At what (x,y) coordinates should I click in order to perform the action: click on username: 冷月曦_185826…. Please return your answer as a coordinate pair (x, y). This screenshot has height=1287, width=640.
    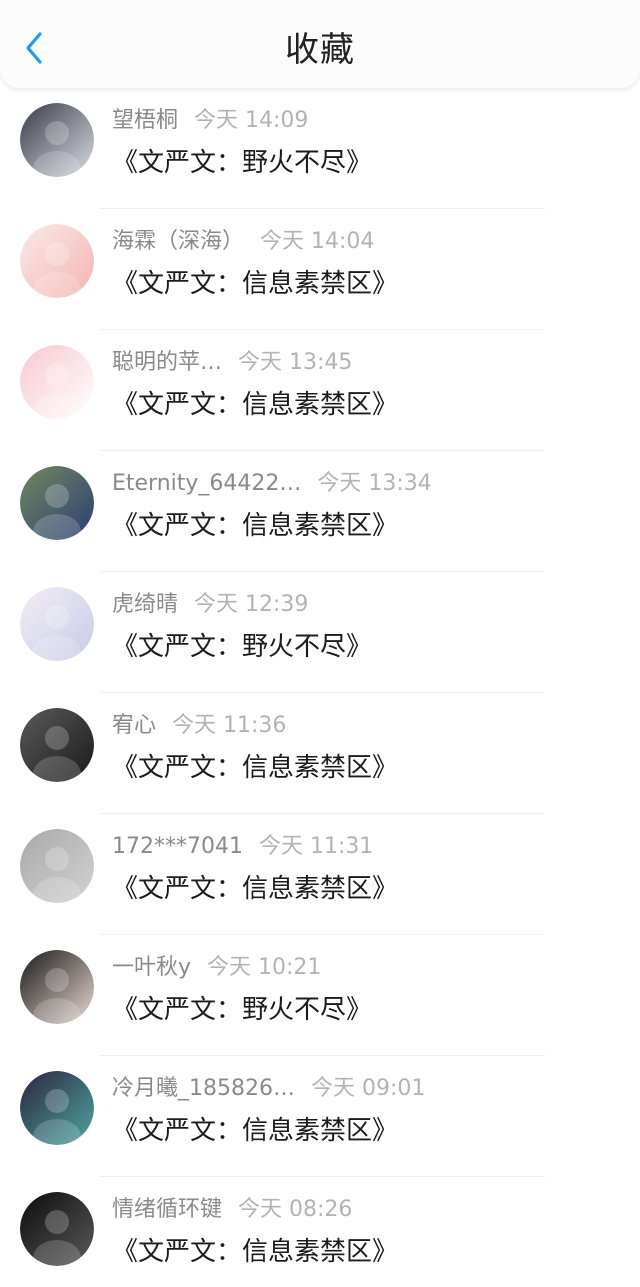
    Looking at the image, I should click on (203, 1089).